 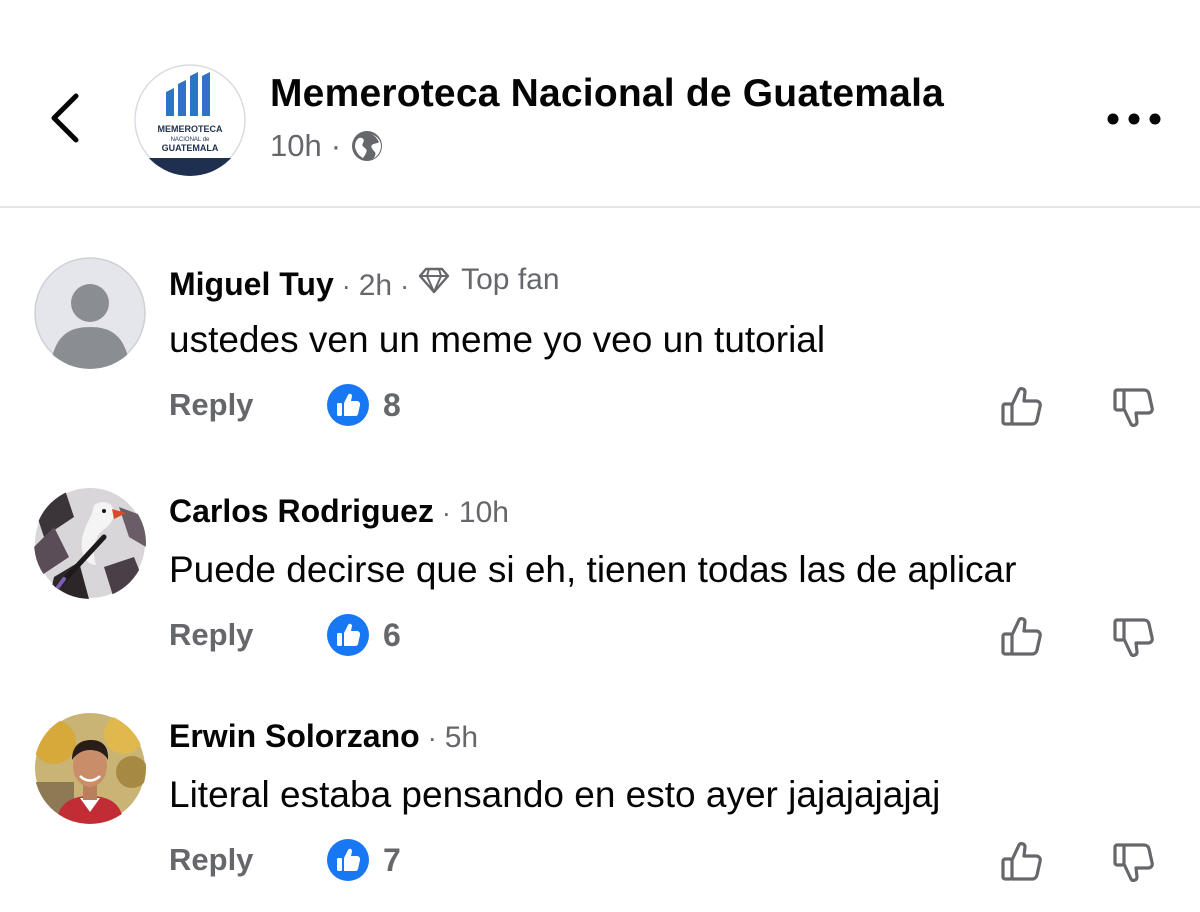 I want to click on commenter-name: Carlos Rodriguez, so click(x=301, y=511).